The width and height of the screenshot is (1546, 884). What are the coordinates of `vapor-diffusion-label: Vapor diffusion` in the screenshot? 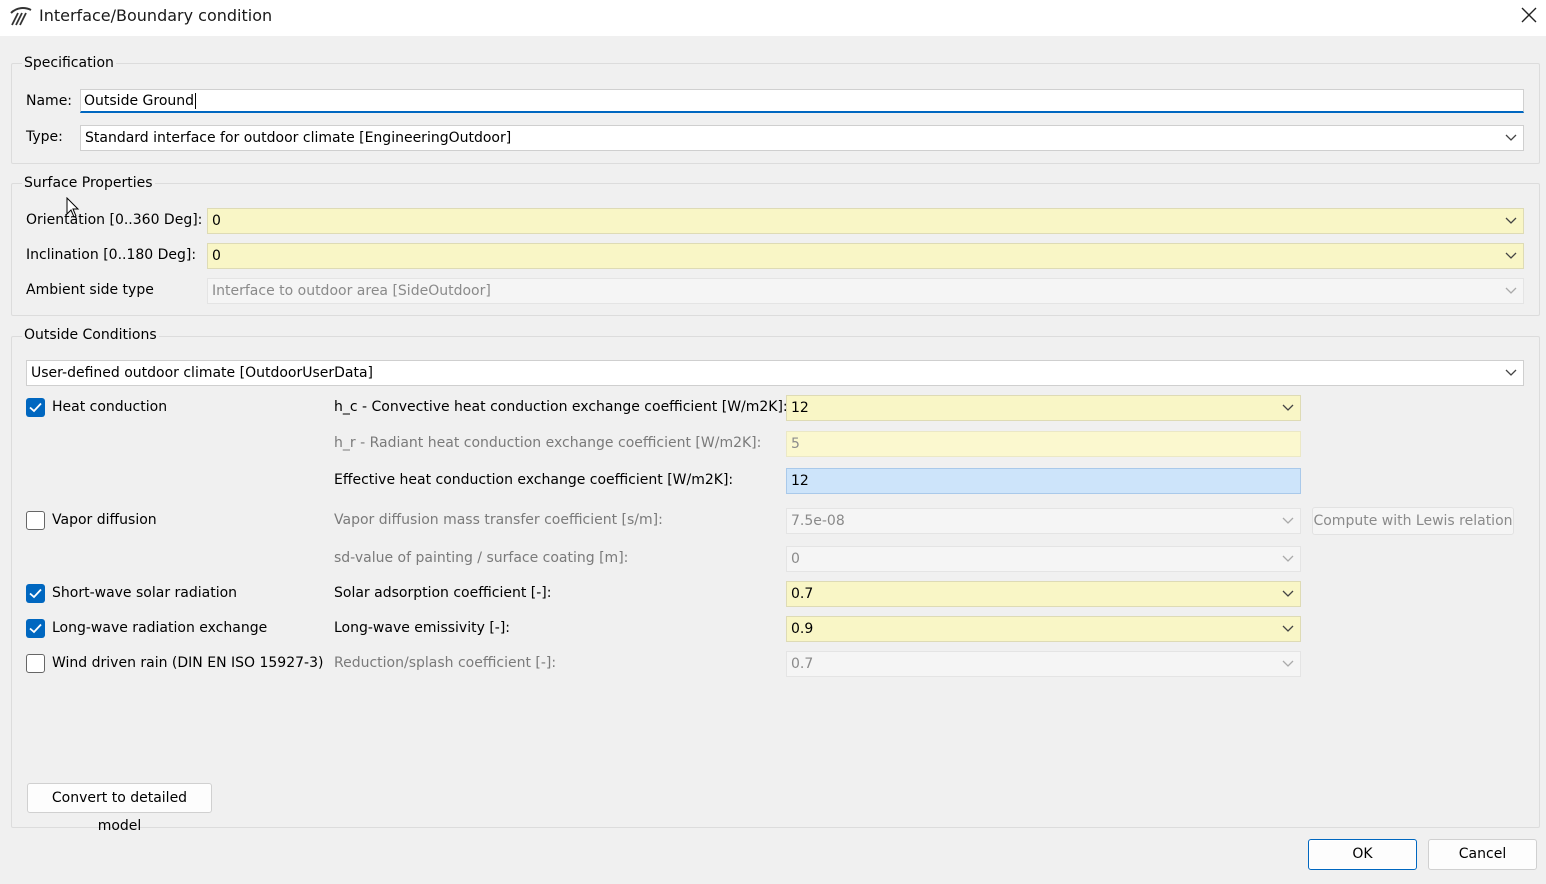 It's located at (104, 520).